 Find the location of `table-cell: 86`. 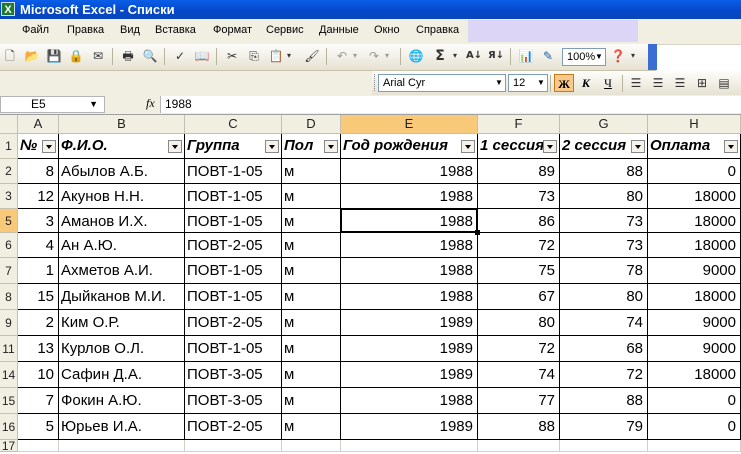

table-cell: 86 is located at coordinates (519, 221).